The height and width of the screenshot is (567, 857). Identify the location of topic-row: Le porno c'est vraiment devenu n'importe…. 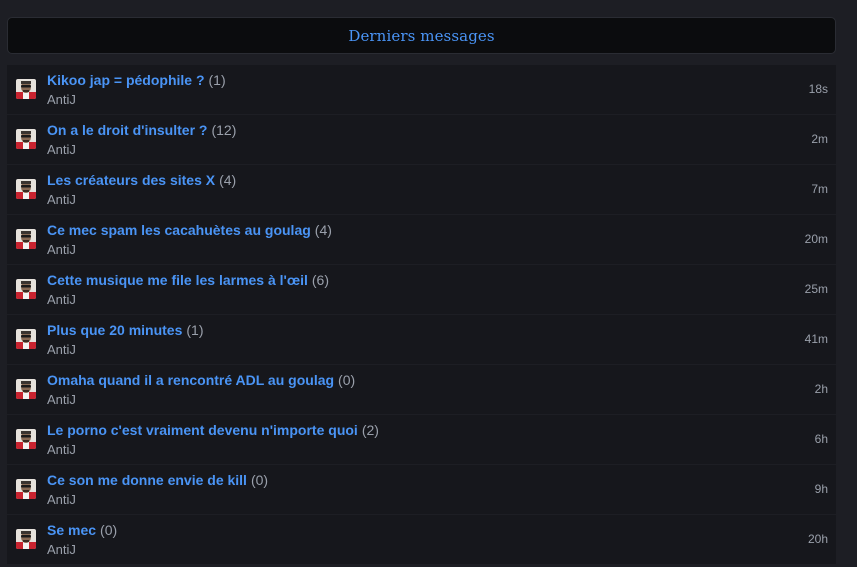
(421, 439).